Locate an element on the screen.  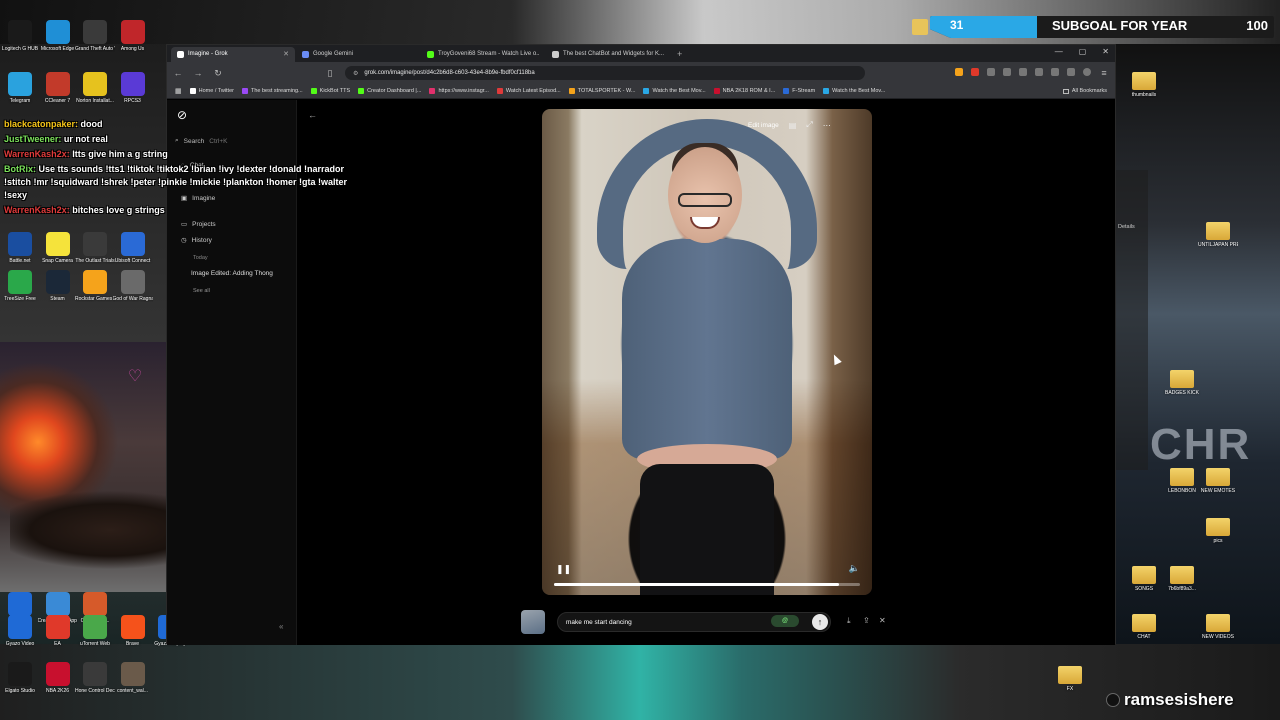
prompt-image-thumbnail is located at coordinates (533, 622).